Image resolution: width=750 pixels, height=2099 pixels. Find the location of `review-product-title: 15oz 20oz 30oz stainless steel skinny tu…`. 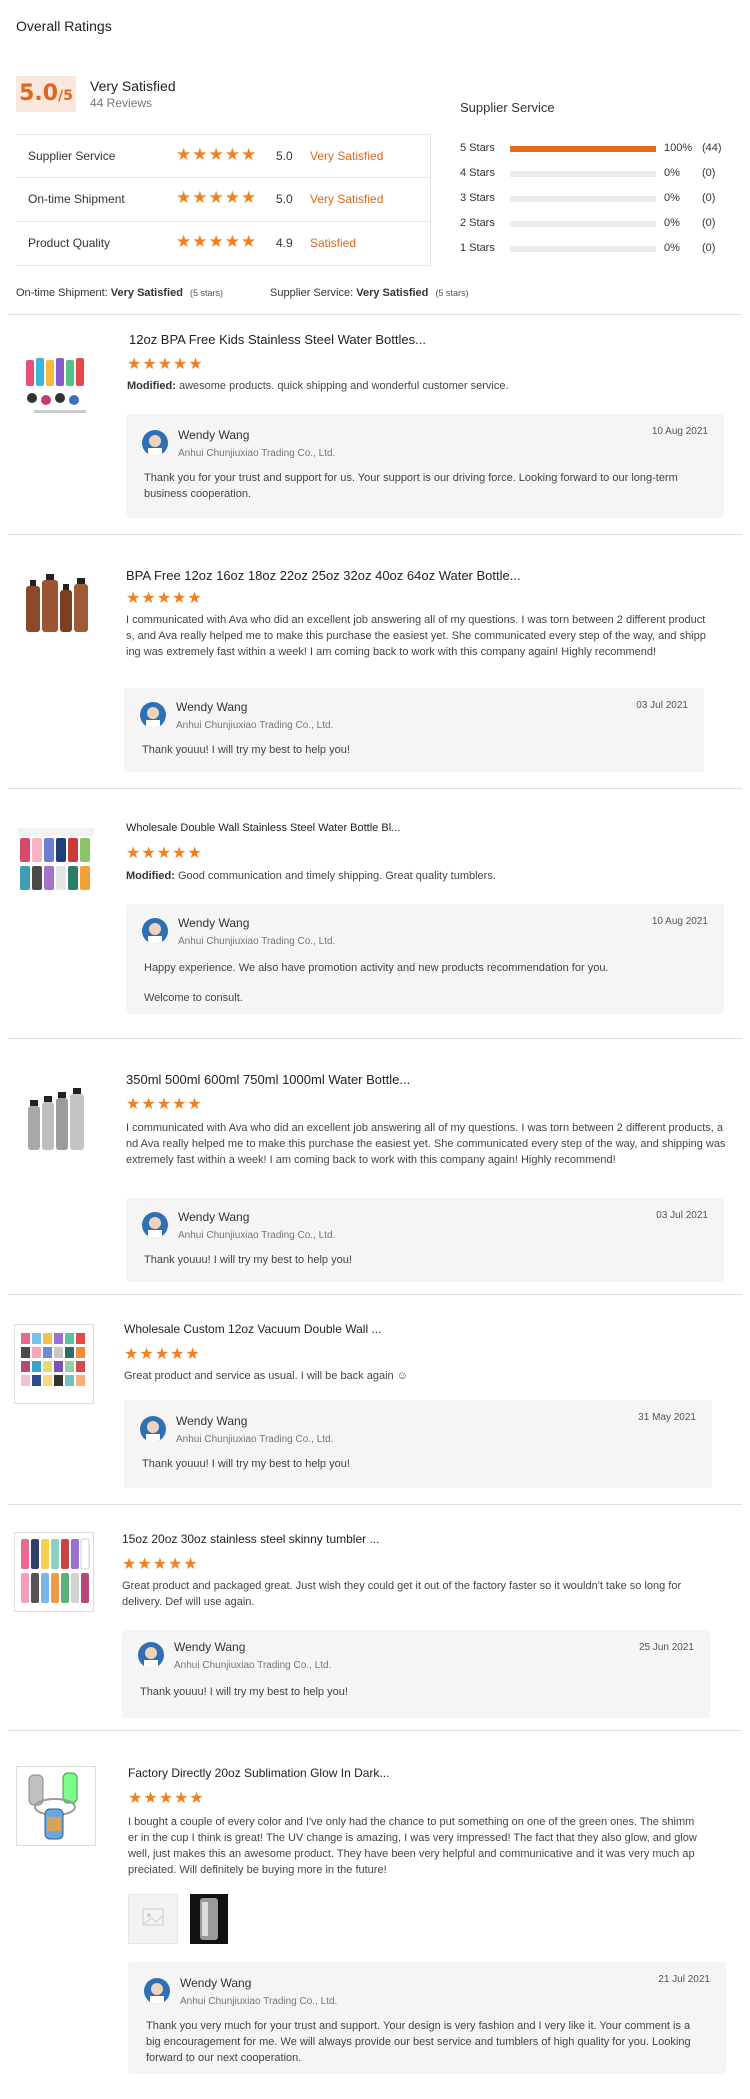

review-product-title: 15oz 20oz 30oz stainless steel skinny tu… is located at coordinates (250, 1539).